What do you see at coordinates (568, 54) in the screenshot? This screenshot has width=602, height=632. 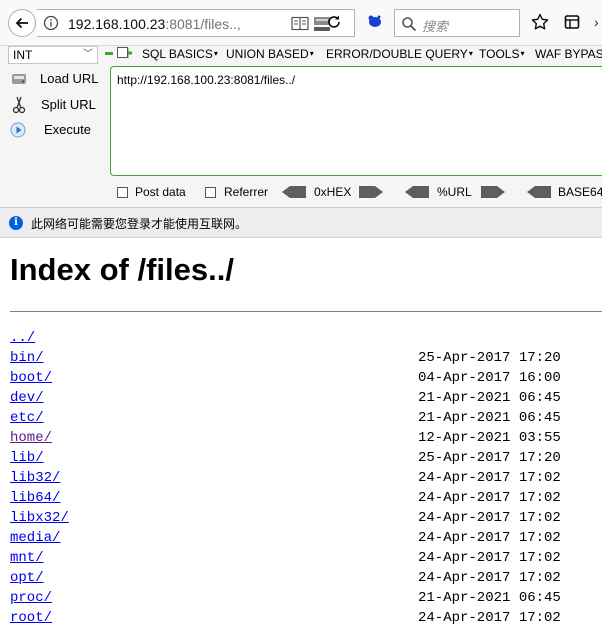 I see `menu-waf-bypass: WAF BYPASS` at bounding box center [568, 54].